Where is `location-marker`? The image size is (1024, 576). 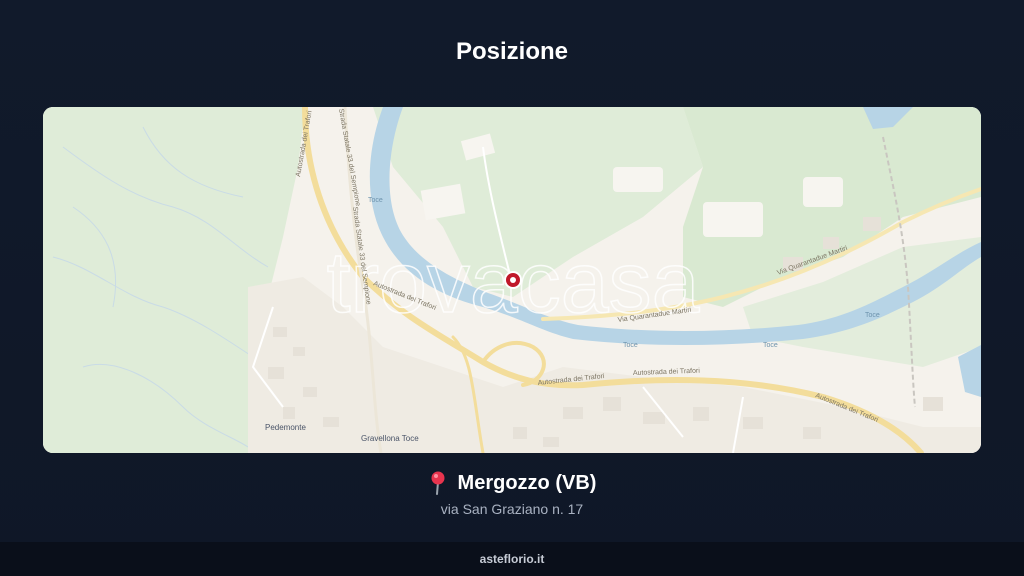 location-marker is located at coordinates (513, 280).